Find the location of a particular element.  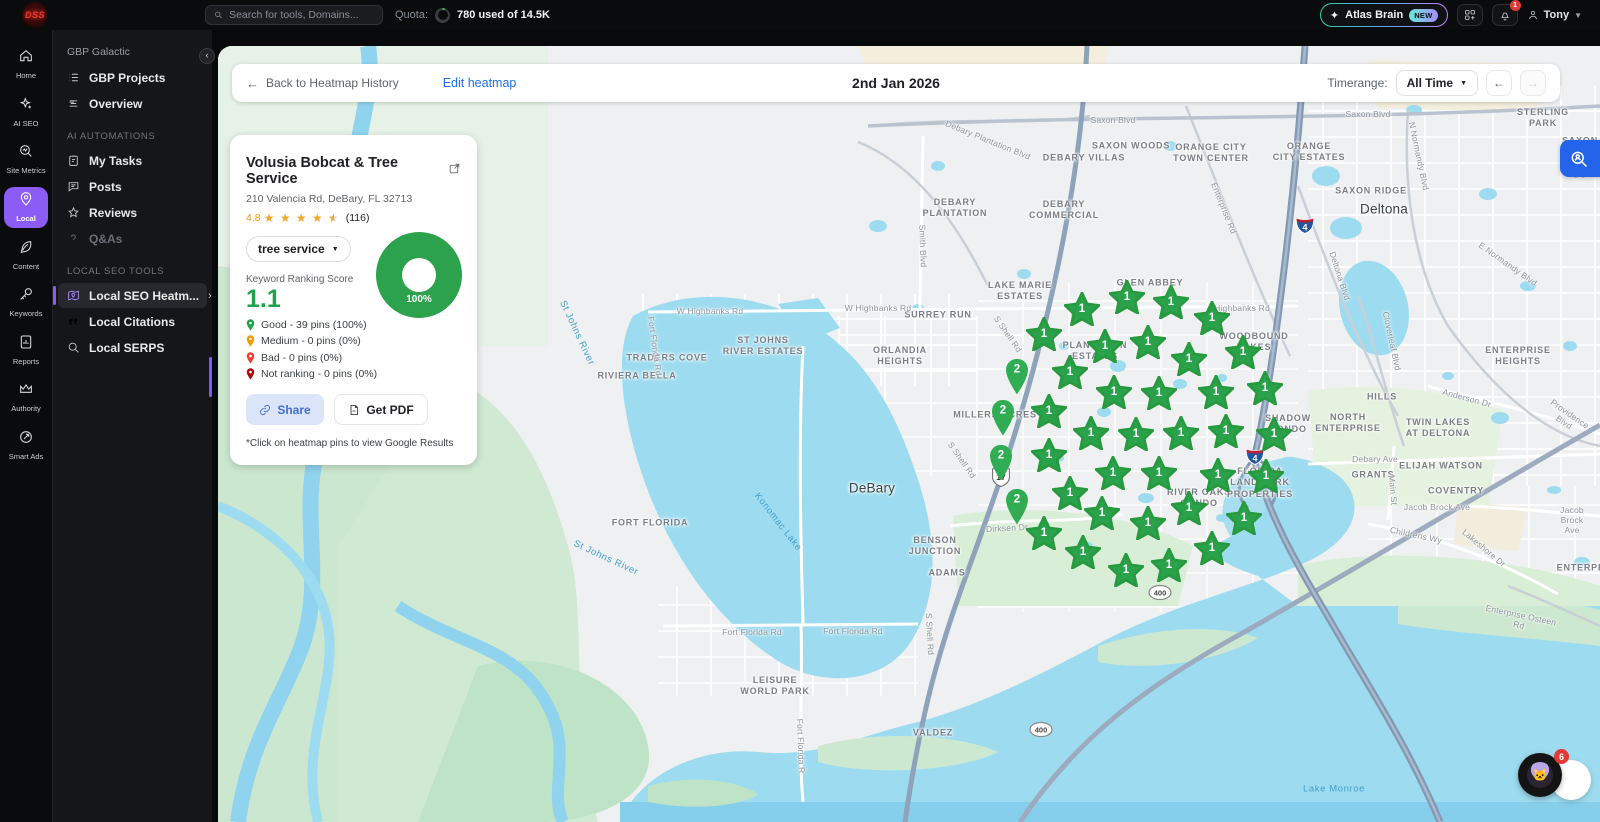

edit-heatmap-link: Edit heatmap is located at coordinates (480, 83).